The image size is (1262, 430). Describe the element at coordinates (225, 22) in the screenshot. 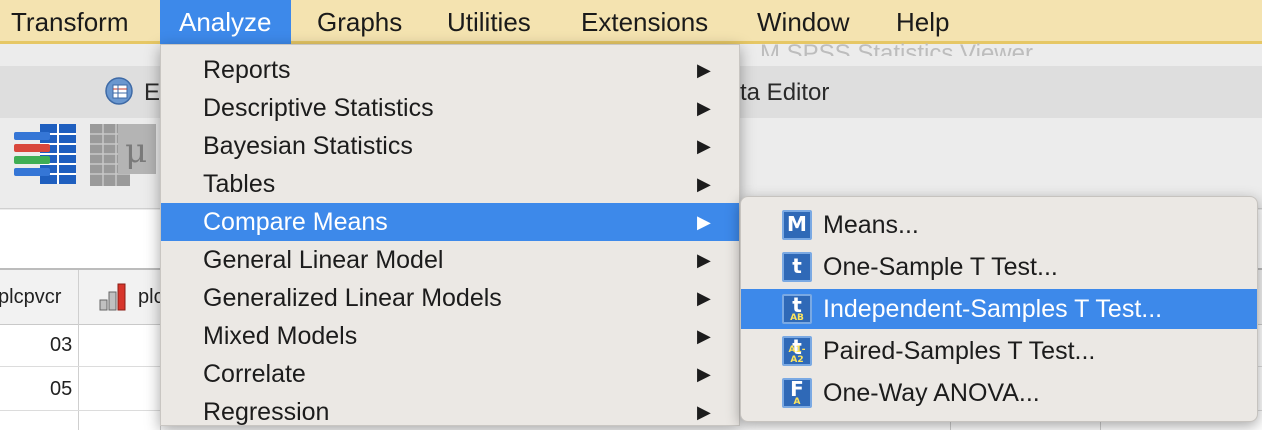

I see `menu-analyze: Analyze` at that location.